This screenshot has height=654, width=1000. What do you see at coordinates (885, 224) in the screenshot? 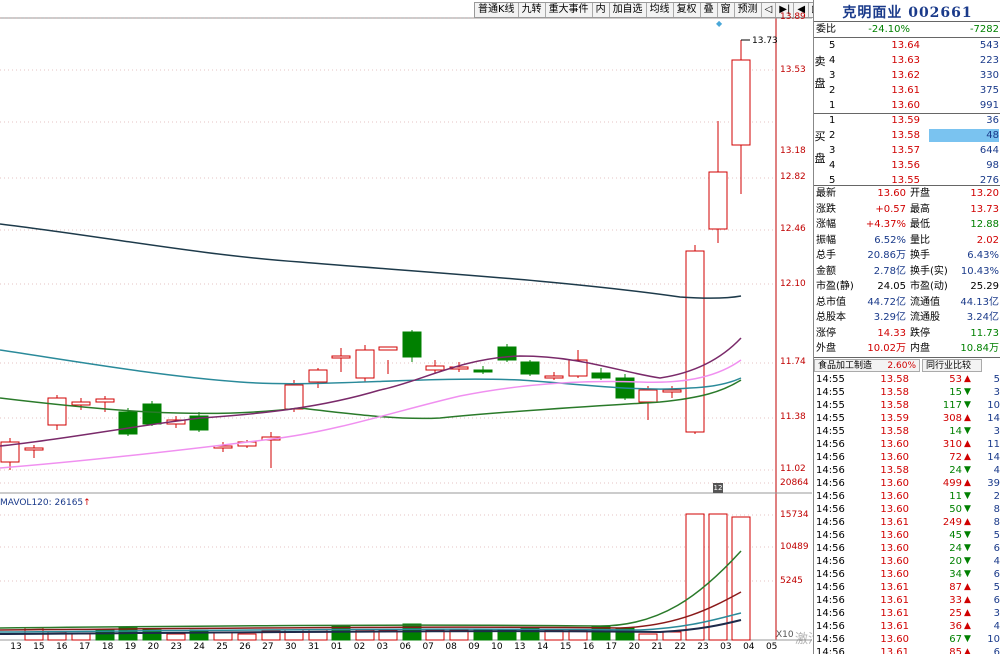
I see `quote-value: +4.37%` at bounding box center [885, 224].